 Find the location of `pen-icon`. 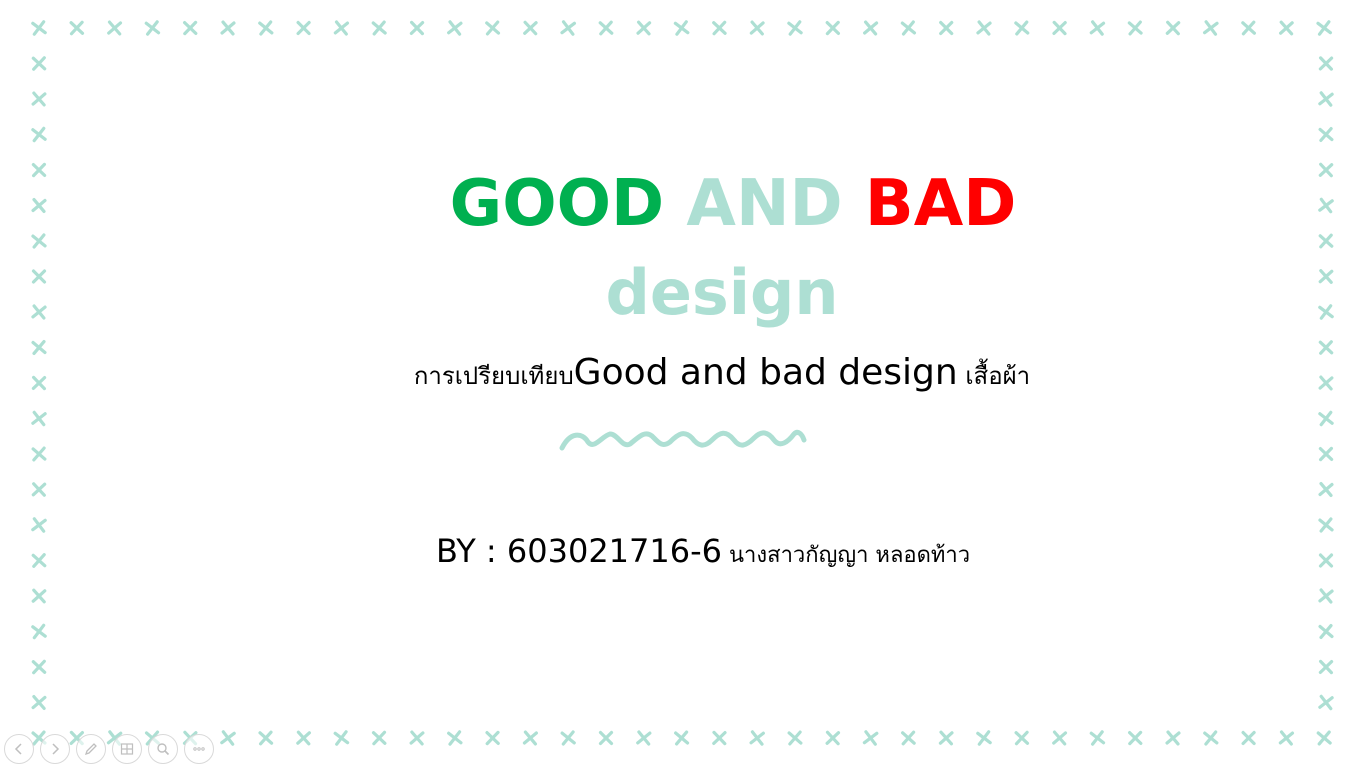

pen-icon is located at coordinates (90, 749).